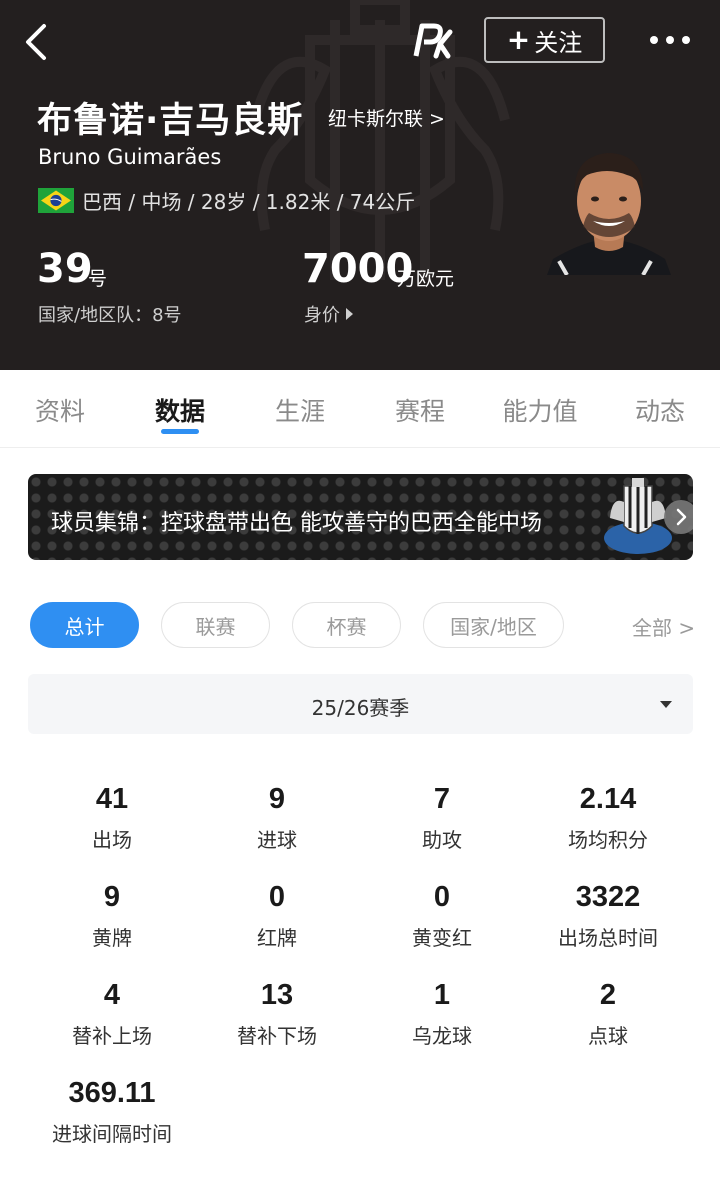 This screenshot has width=720, height=1195. What do you see at coordinates (112, 1134) in the screenshot?
I see `stat-label: 进球间隔时间` at bounding box center [112, 1134].